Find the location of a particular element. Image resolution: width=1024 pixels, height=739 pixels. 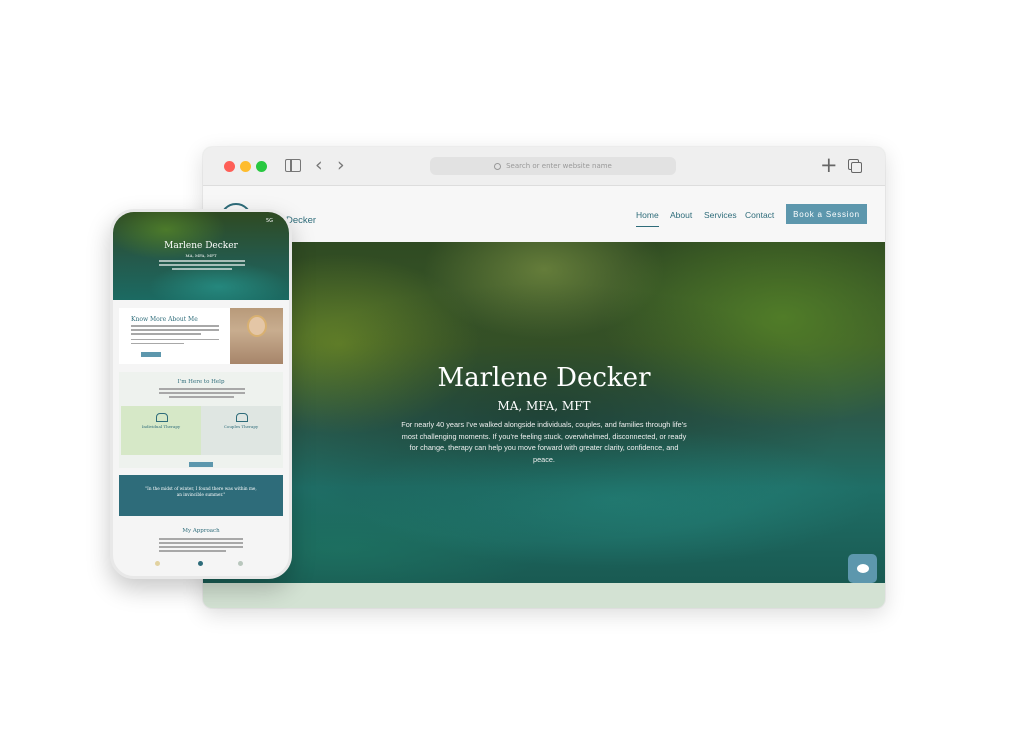

hero-title: Marlene Decker is located at coordinates (544, 378).